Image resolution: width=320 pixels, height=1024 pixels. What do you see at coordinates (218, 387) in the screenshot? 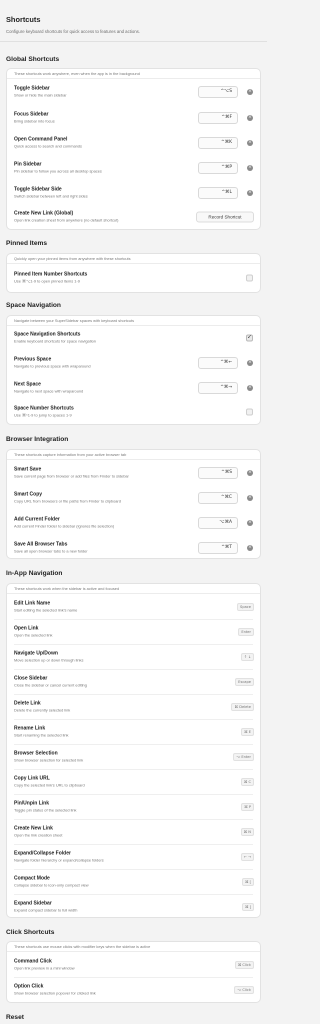
I see `shortcut-recorder: ^⌘→` at bounding box center [218, 387].